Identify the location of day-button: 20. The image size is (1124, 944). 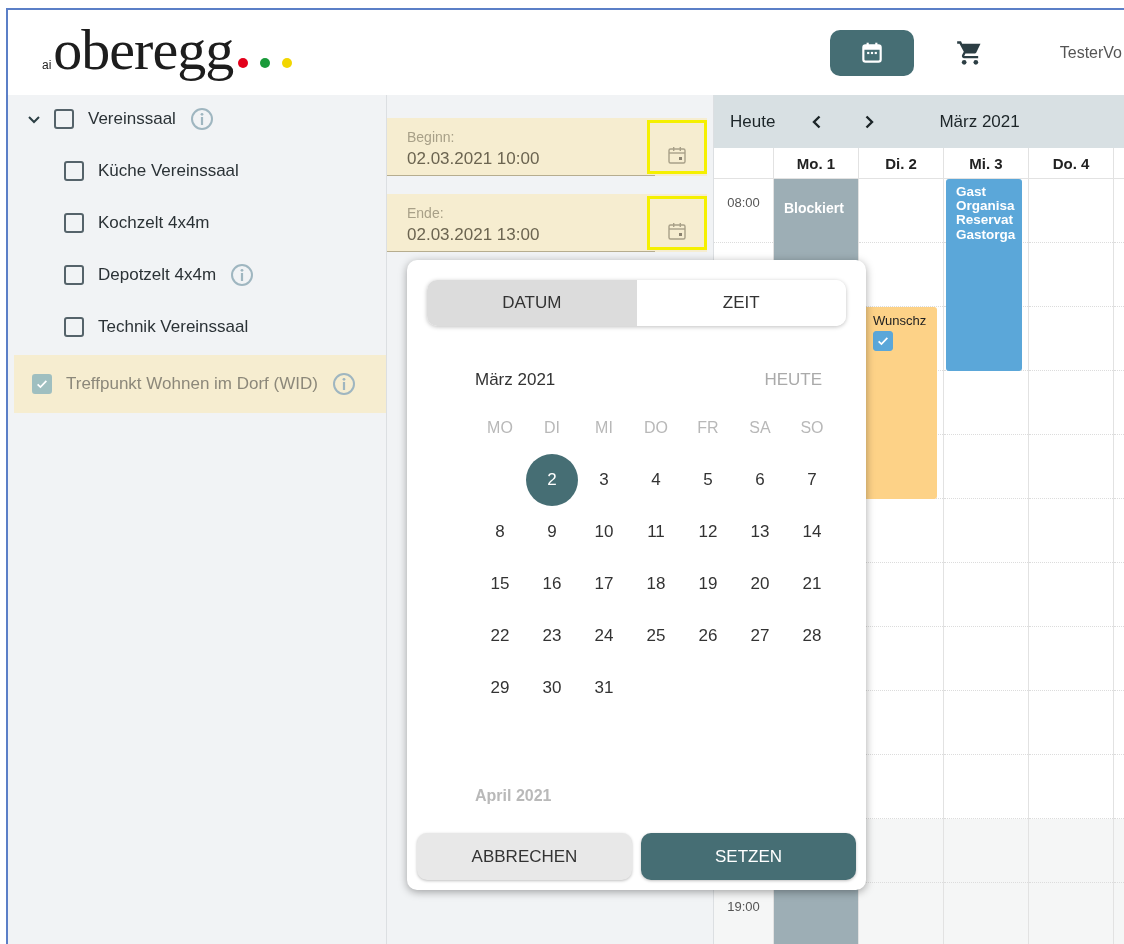
(760, 584).